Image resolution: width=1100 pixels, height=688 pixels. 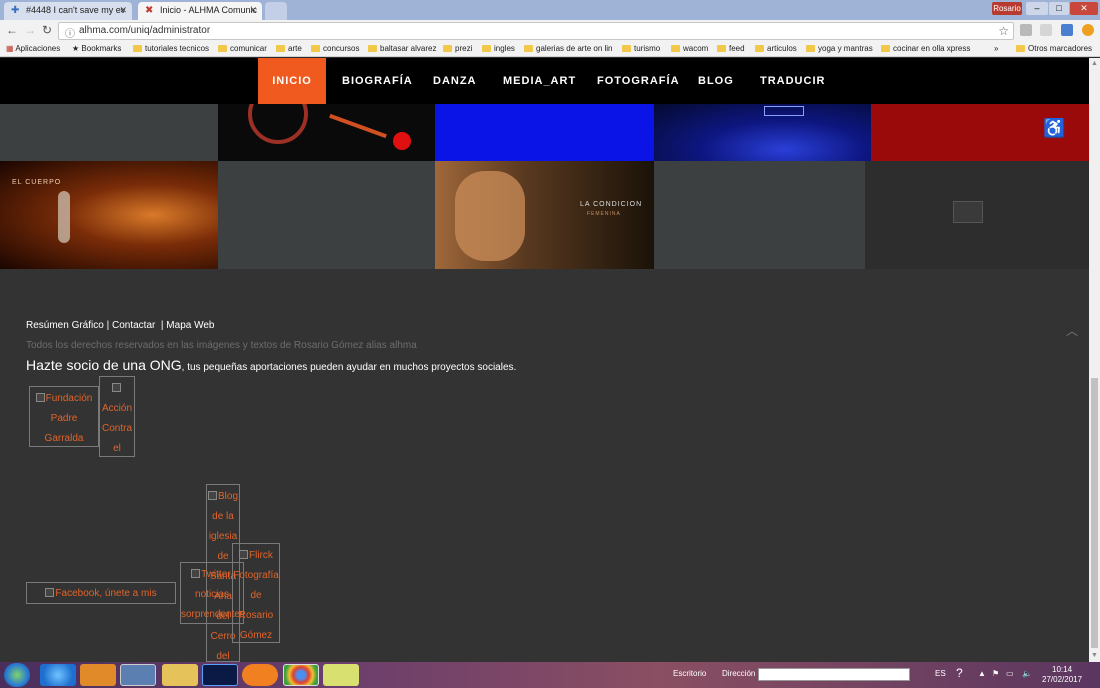 I want to click on app-icon, so click(x=138, y=675).